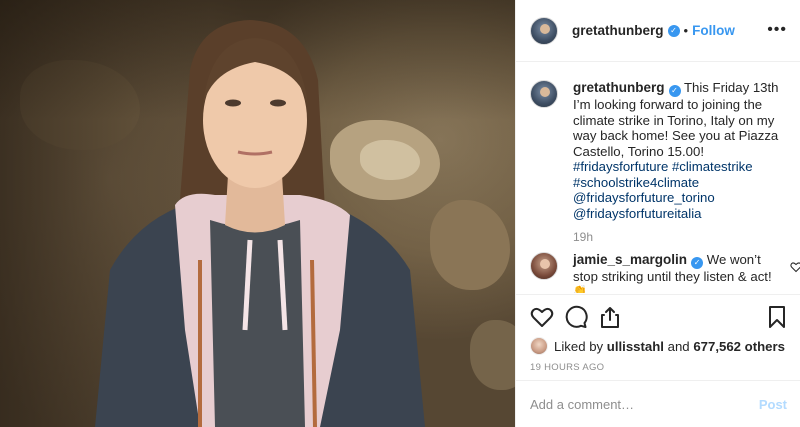  I want to click on comment-input, so click(644, 404).